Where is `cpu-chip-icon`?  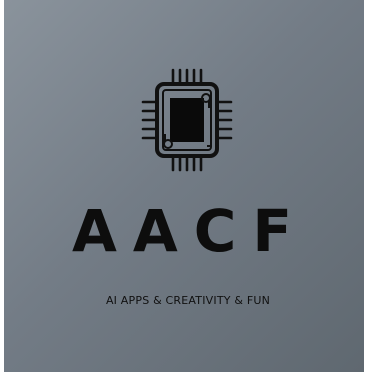
cpu-chip-icon is located at coordinates (187, 120).